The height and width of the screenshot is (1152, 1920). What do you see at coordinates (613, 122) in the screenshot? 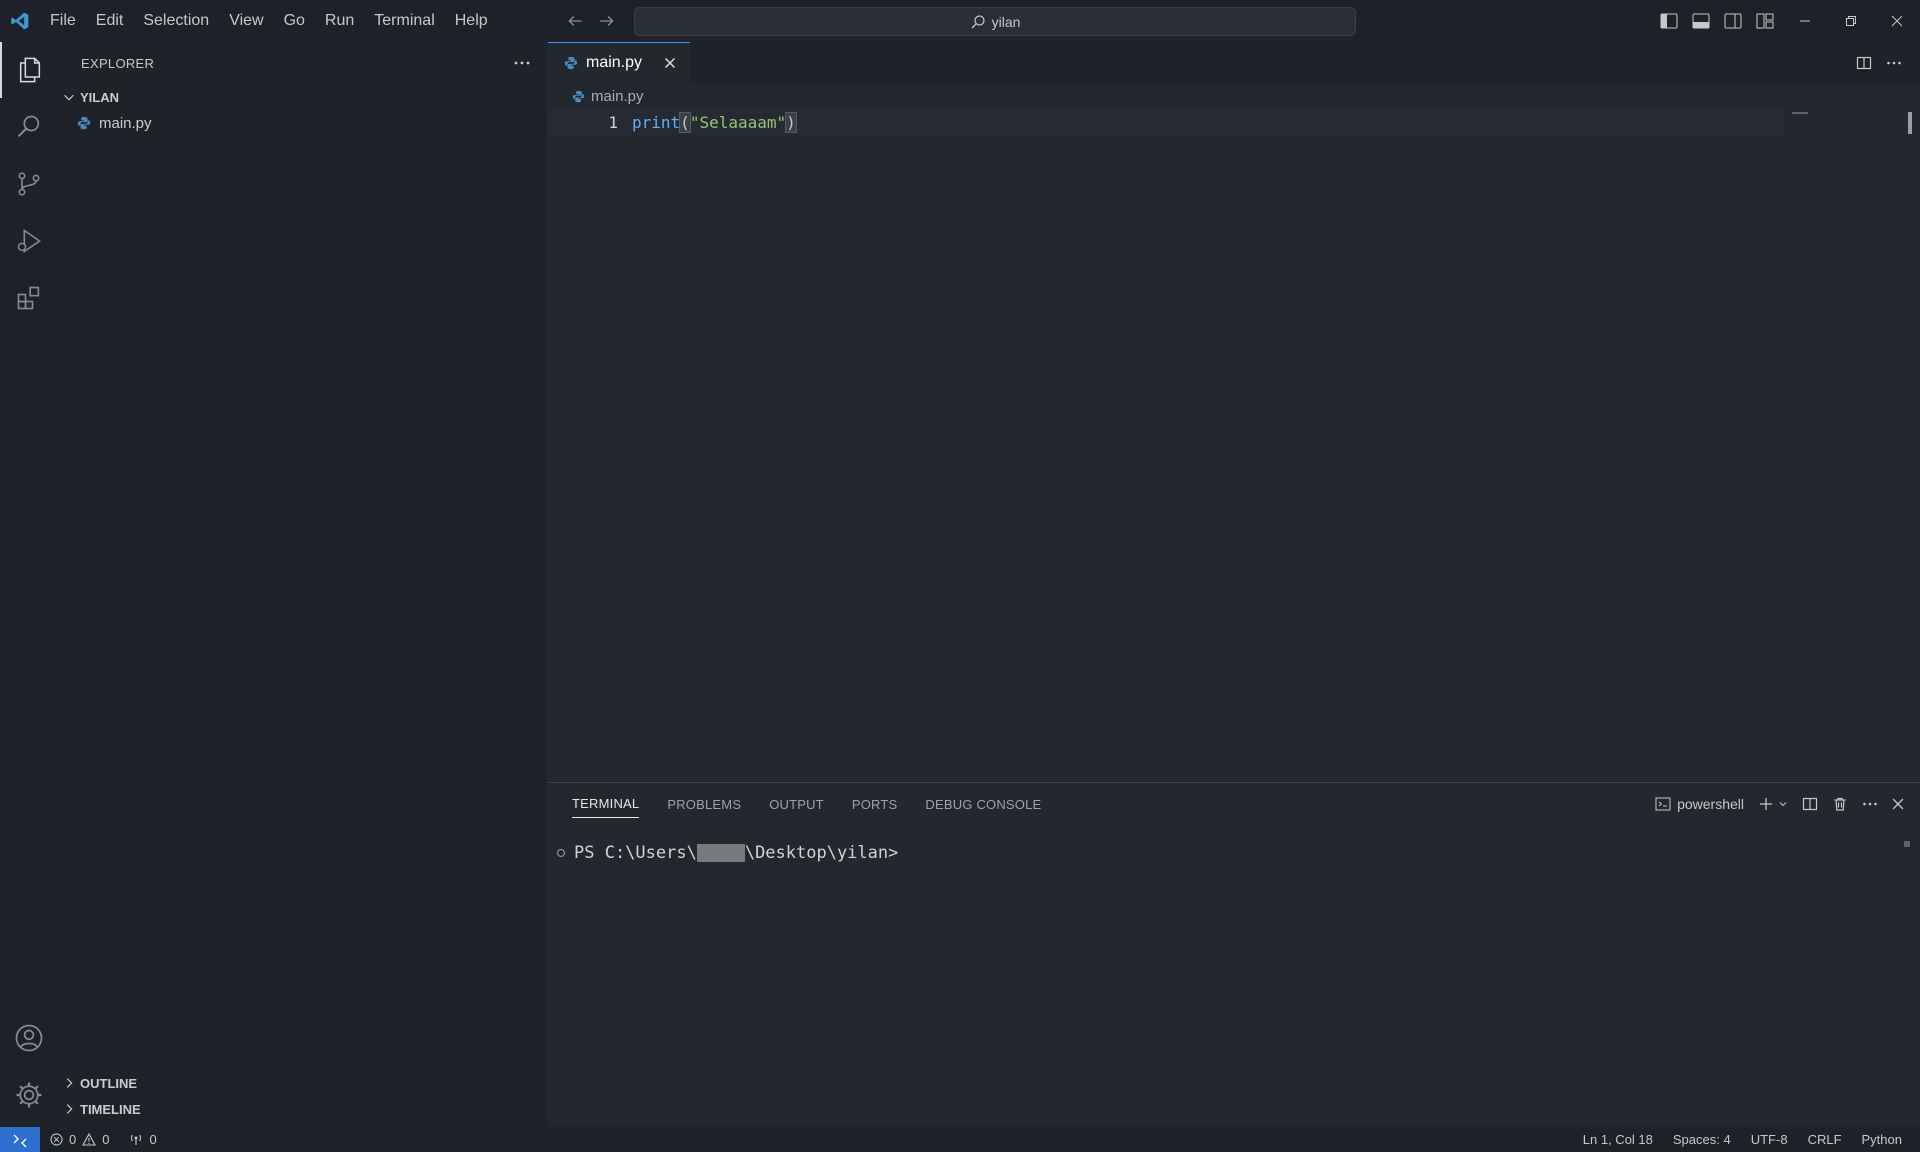
I see `line-number: 1` at bounding box center [613, 122].